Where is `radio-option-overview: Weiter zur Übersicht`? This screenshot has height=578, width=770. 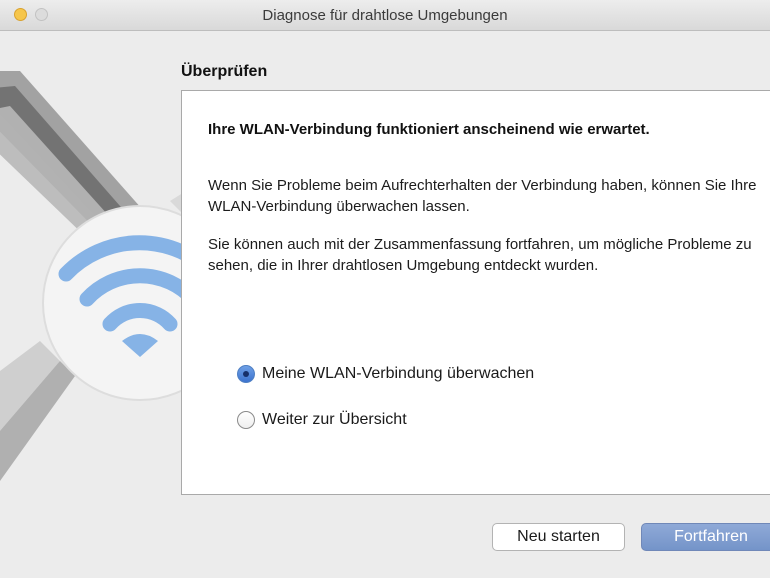
radio-option-overview: Weiter zur Übersicht is located at coordinates (322, 420).